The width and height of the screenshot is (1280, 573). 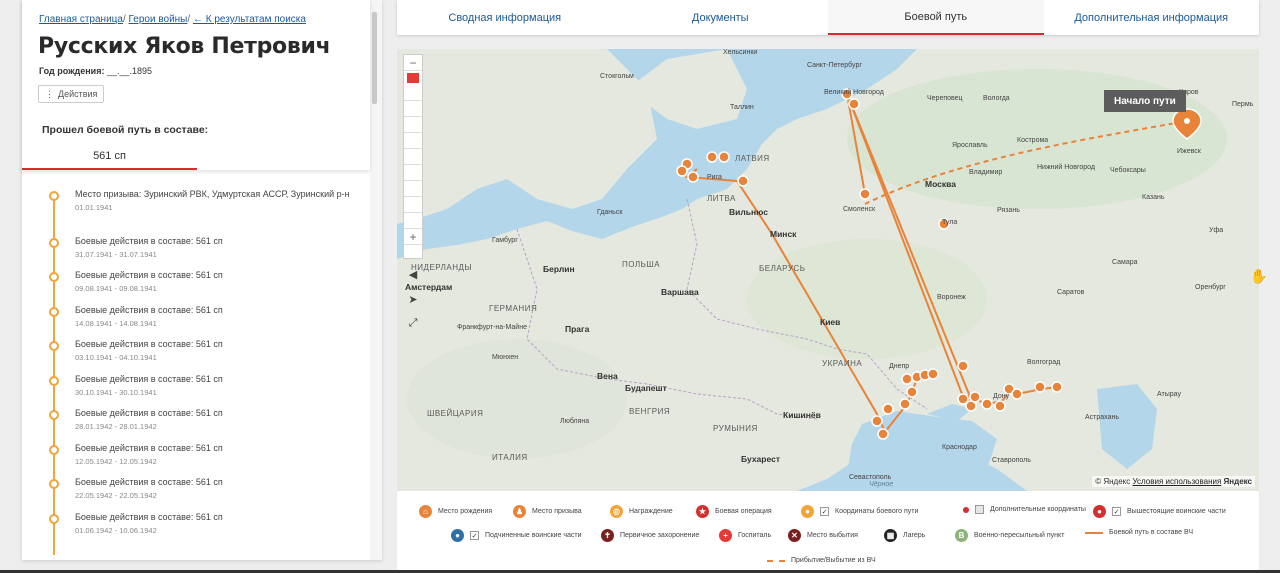 I want to click on combat-path-title: Прошел боевой путь в составе:, so click(x=125, y=130).